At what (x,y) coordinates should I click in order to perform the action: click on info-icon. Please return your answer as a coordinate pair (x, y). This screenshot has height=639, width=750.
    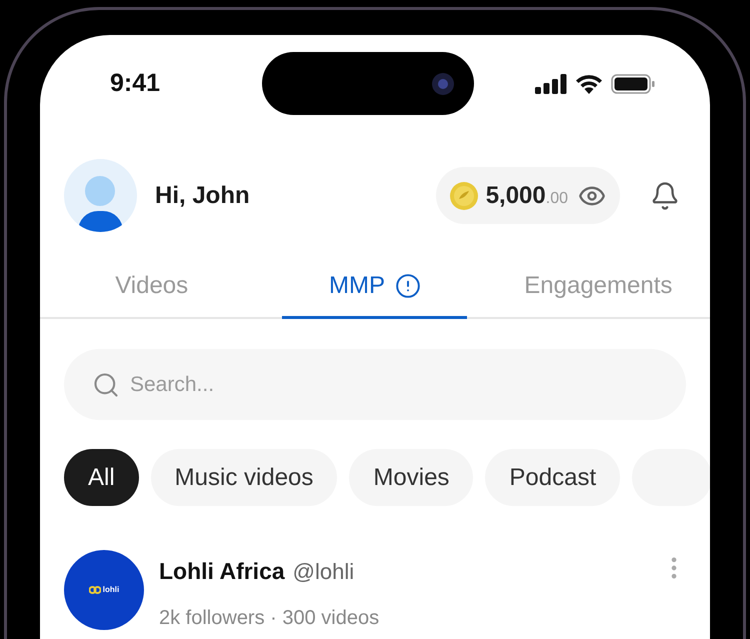
    Looking at the image, I should click on (407, 286).